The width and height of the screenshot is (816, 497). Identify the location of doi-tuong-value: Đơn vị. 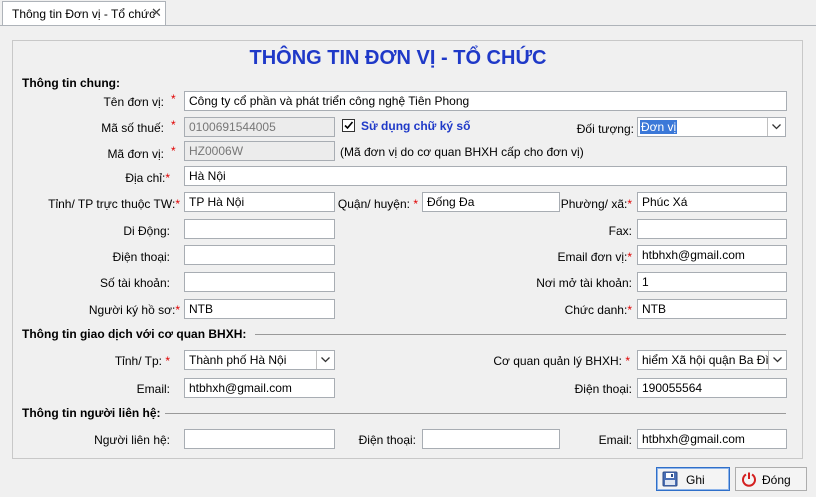
(659, 127).